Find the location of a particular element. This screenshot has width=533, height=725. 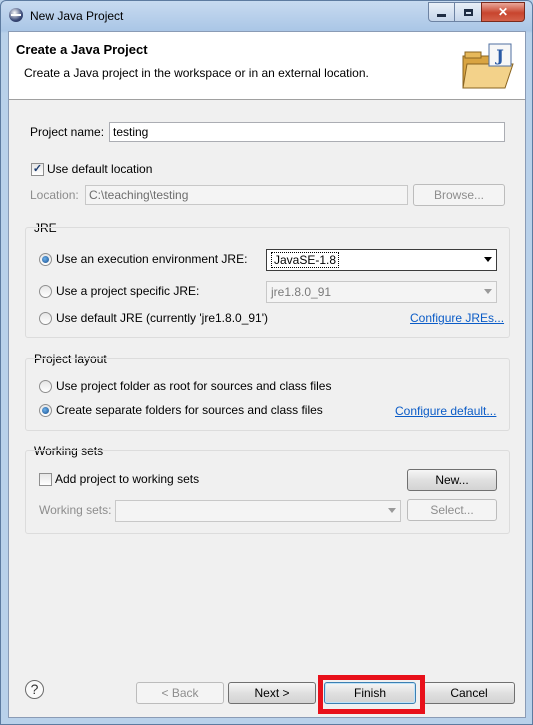

help-icon: ? is located at coordinates (34, 689).